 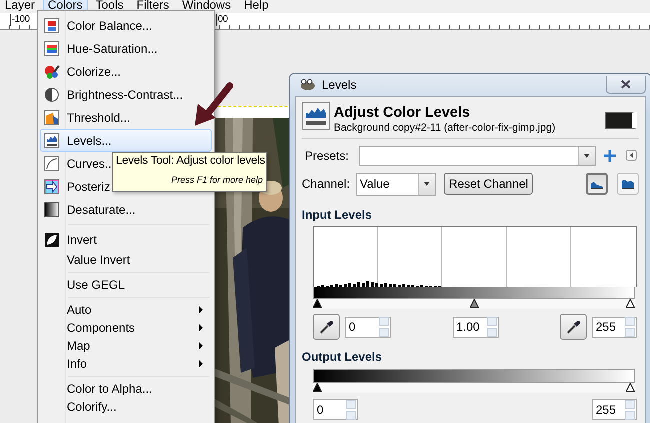 What do you see at coordinates (189, 161) in the screenshot?
I see `tooltip-title: Levels Tool: Adjust color levels` at bounding box center [189, 161].